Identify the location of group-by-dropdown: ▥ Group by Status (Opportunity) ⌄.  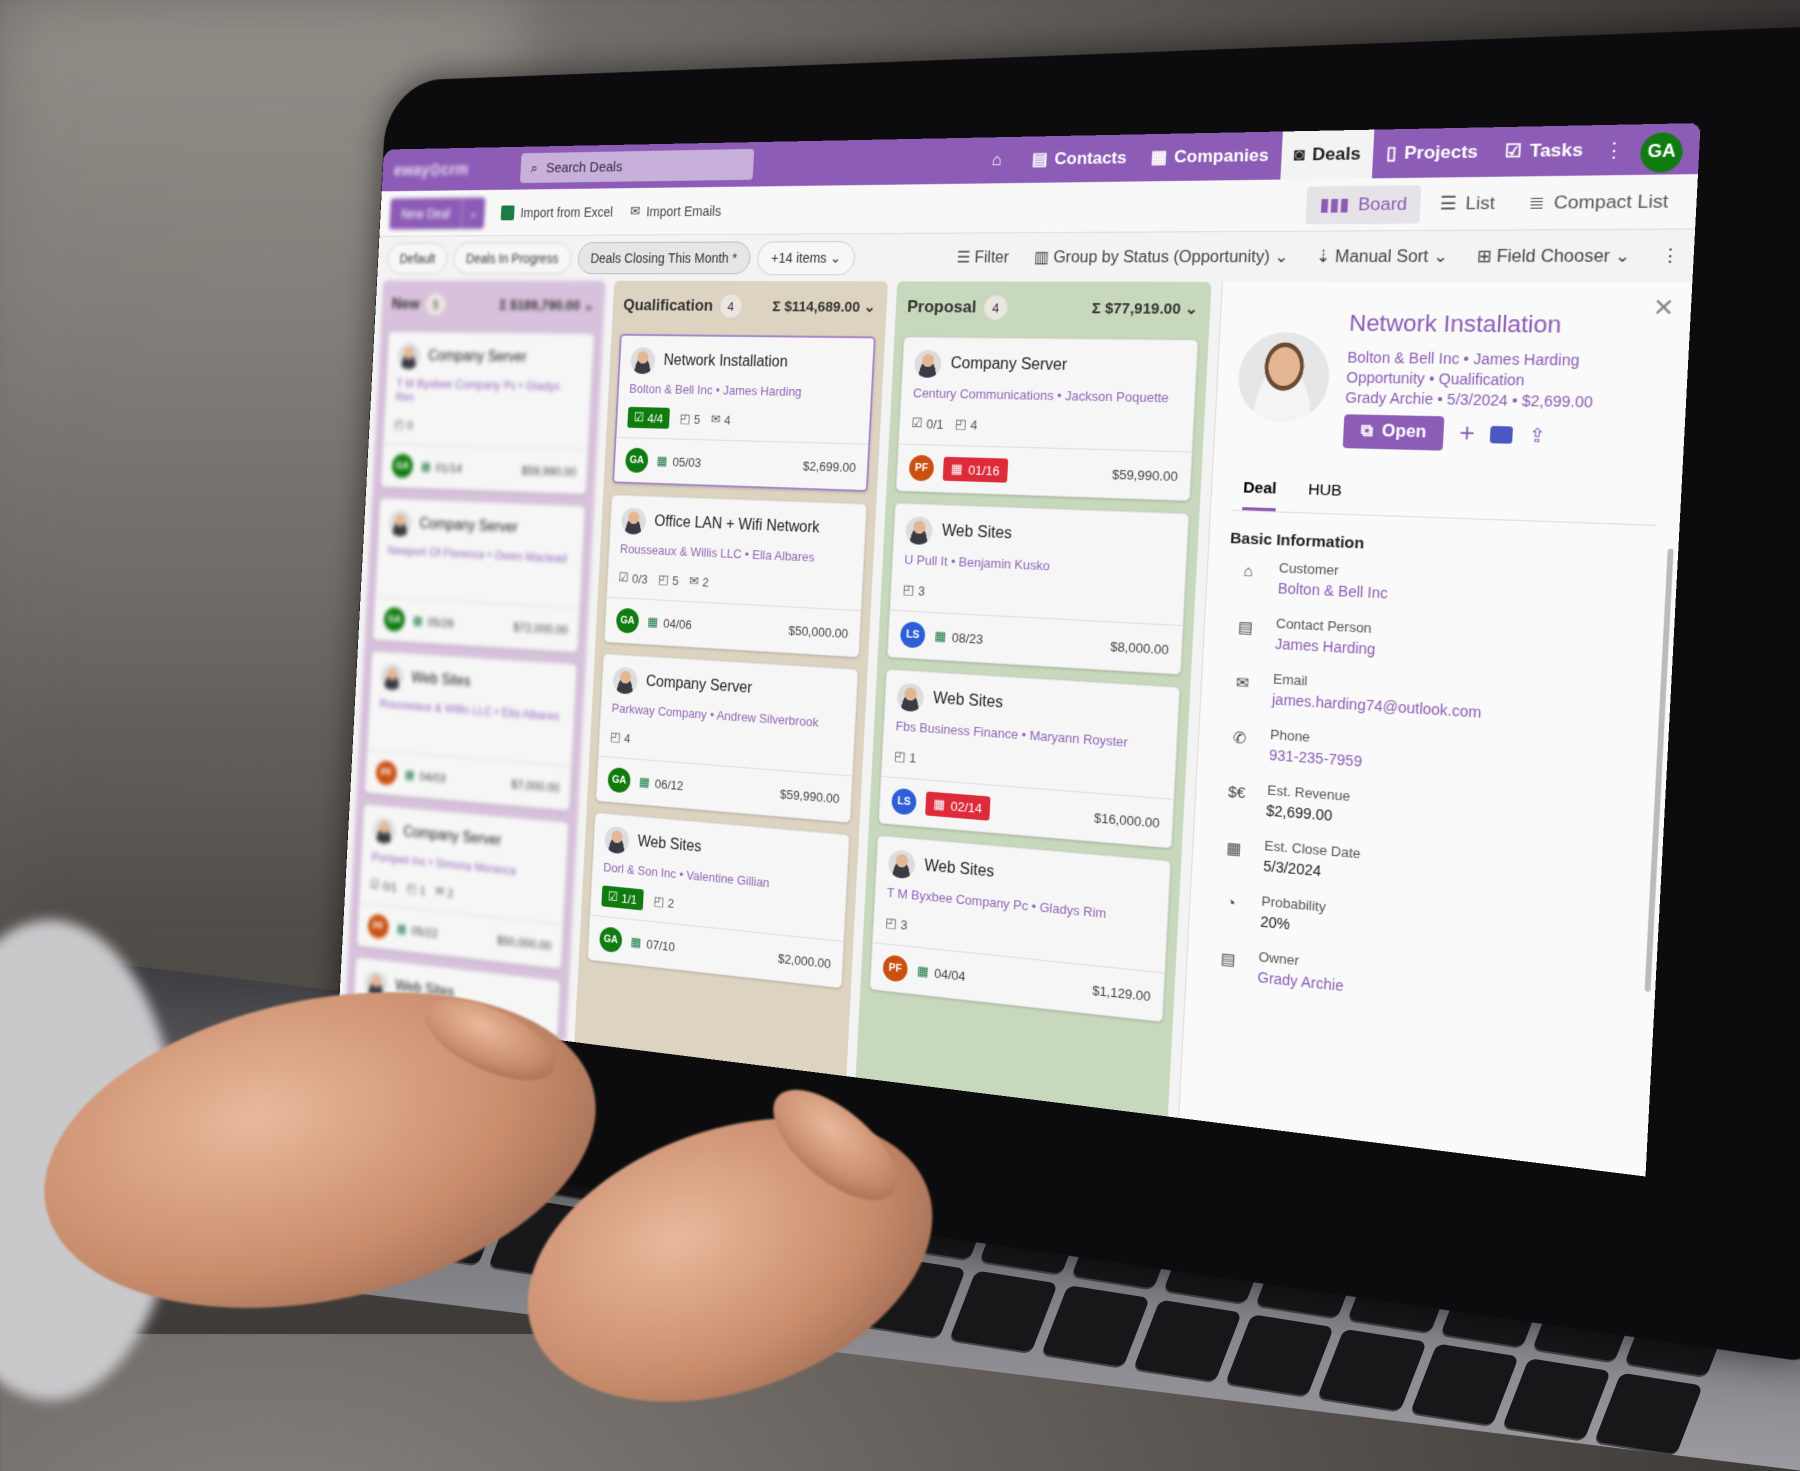
(1161, 256).